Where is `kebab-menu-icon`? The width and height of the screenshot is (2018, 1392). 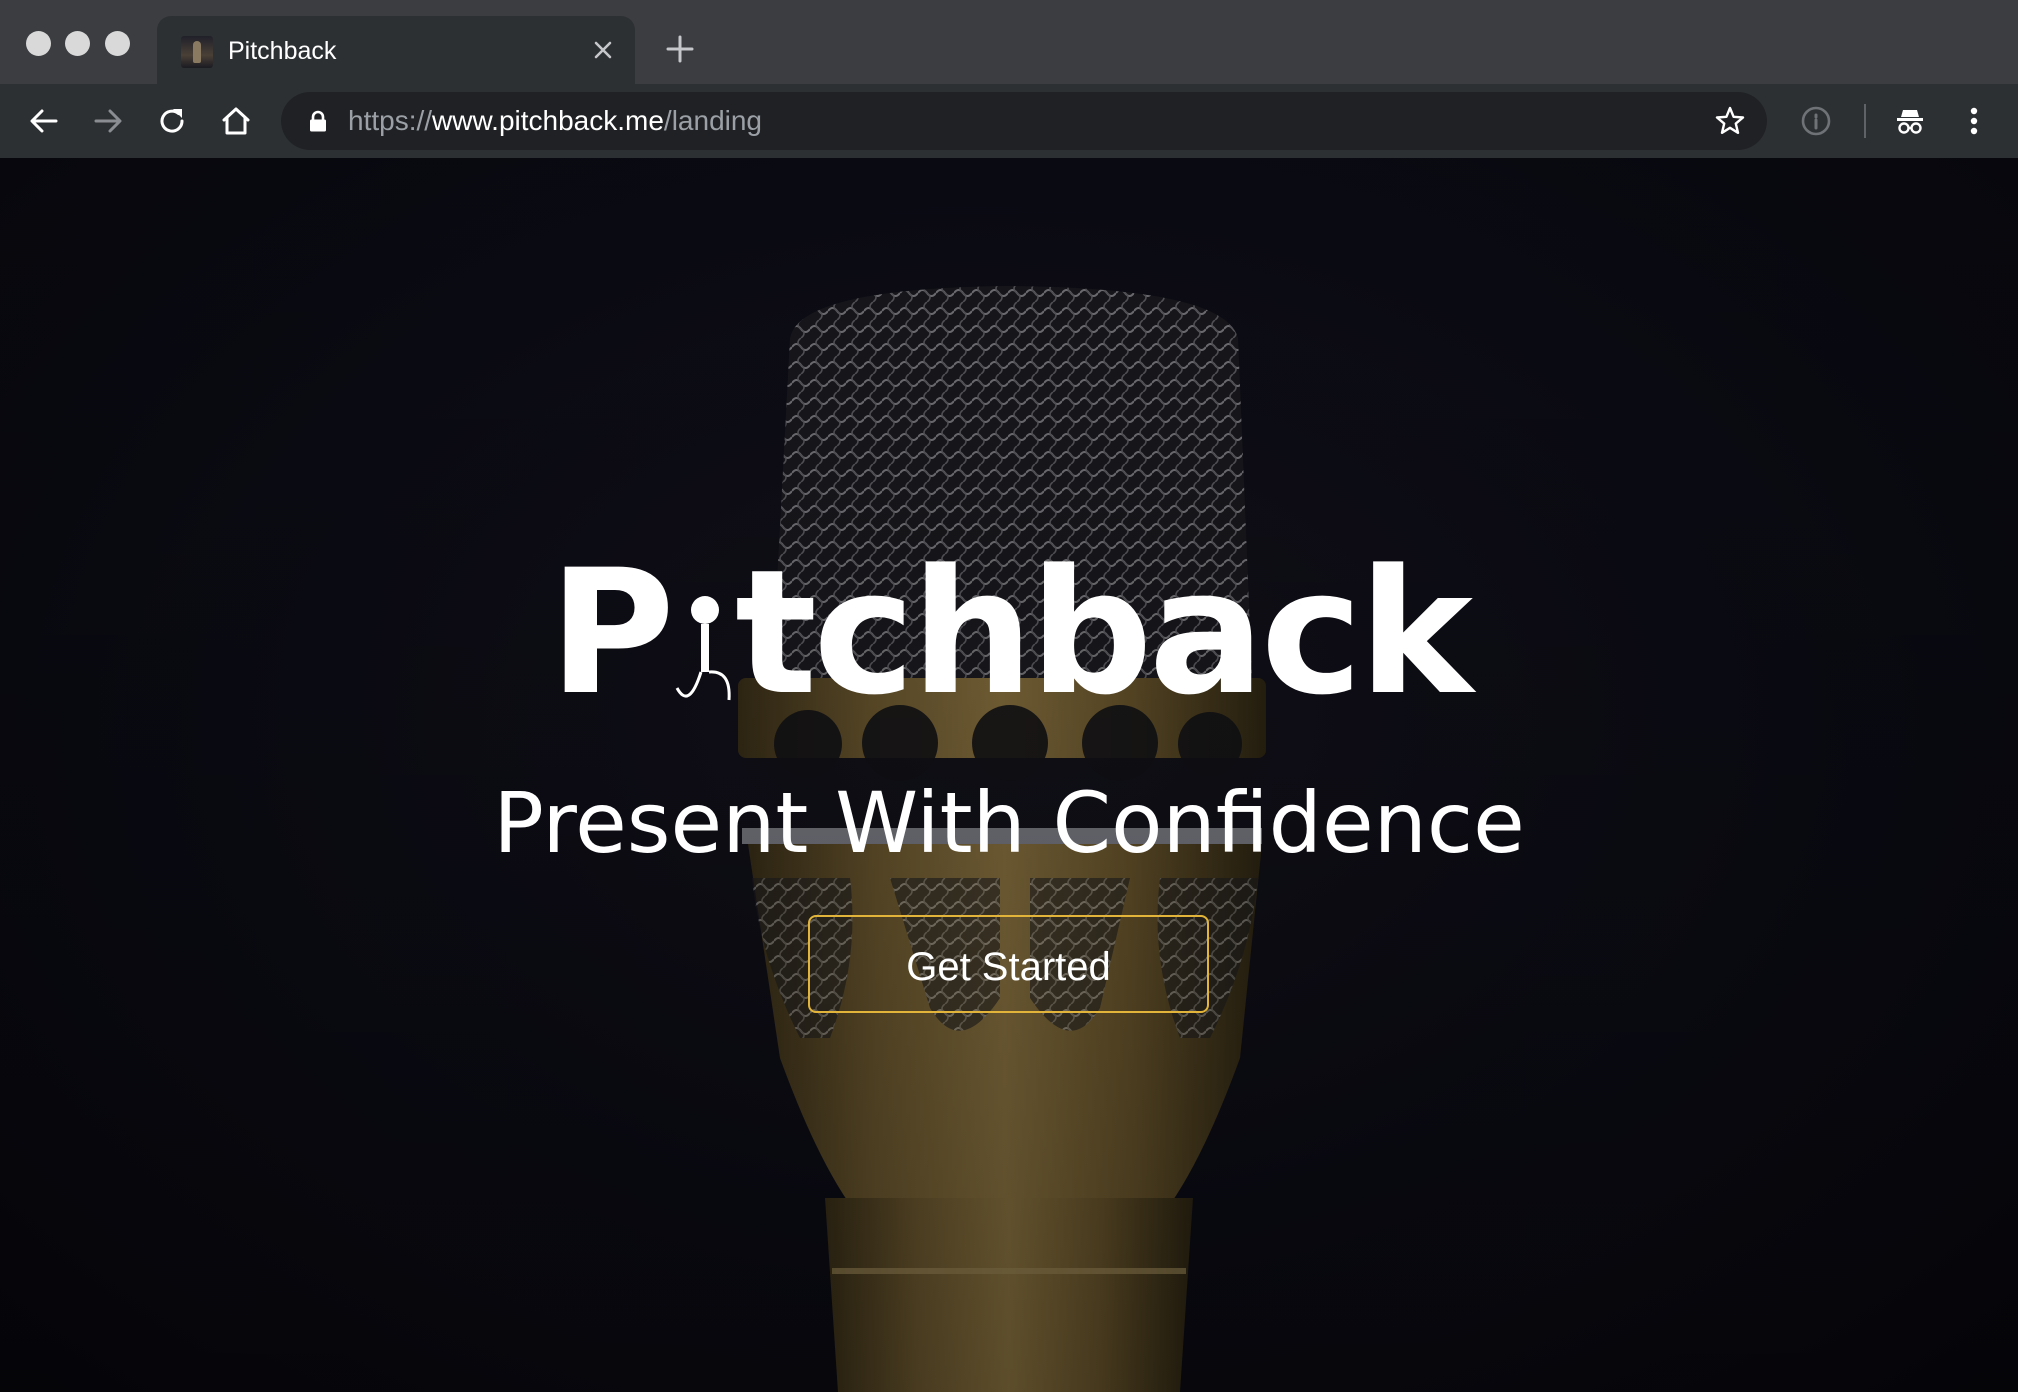 kebab-menu-icon is located at coordinates (1974, 121).